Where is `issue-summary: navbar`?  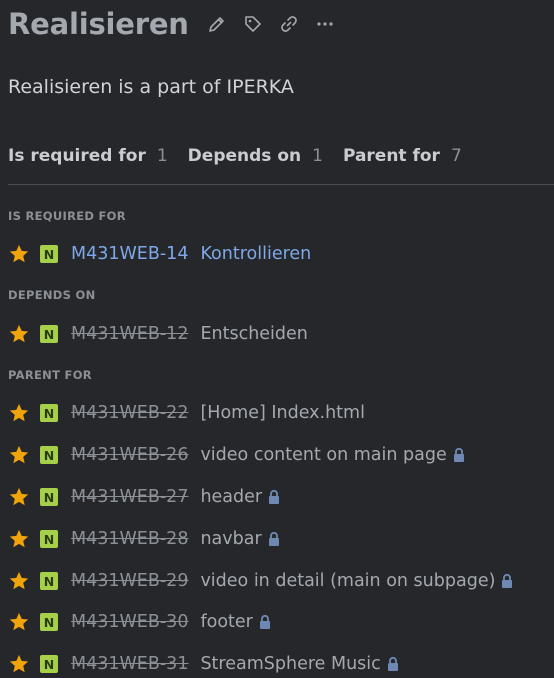
issue-summary: navbar is located at coordinates (230, 539).